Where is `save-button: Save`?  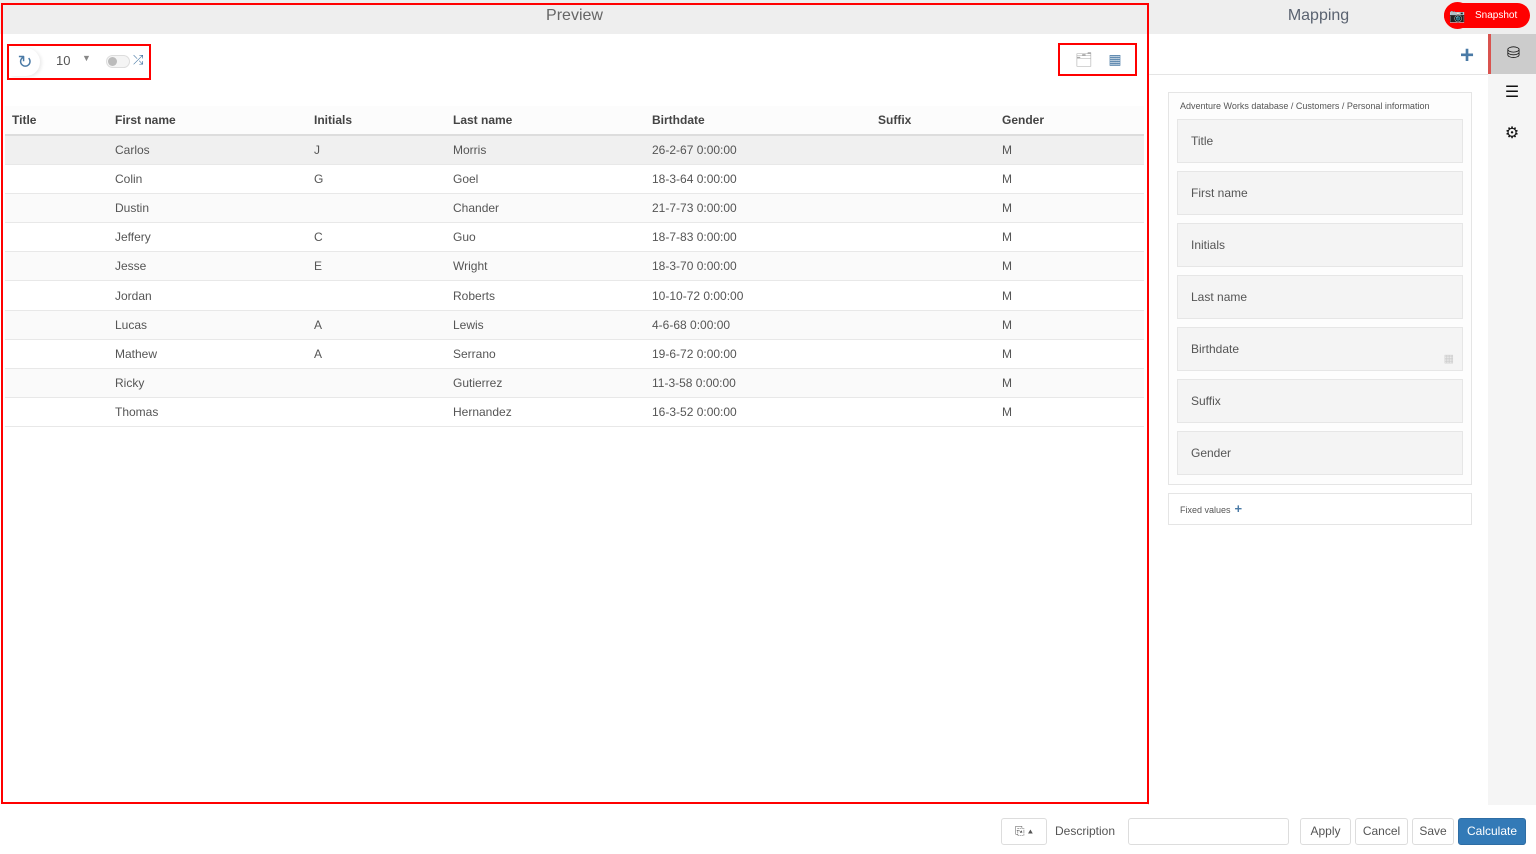 save-button: Save is located at coordinates (1433, 831).